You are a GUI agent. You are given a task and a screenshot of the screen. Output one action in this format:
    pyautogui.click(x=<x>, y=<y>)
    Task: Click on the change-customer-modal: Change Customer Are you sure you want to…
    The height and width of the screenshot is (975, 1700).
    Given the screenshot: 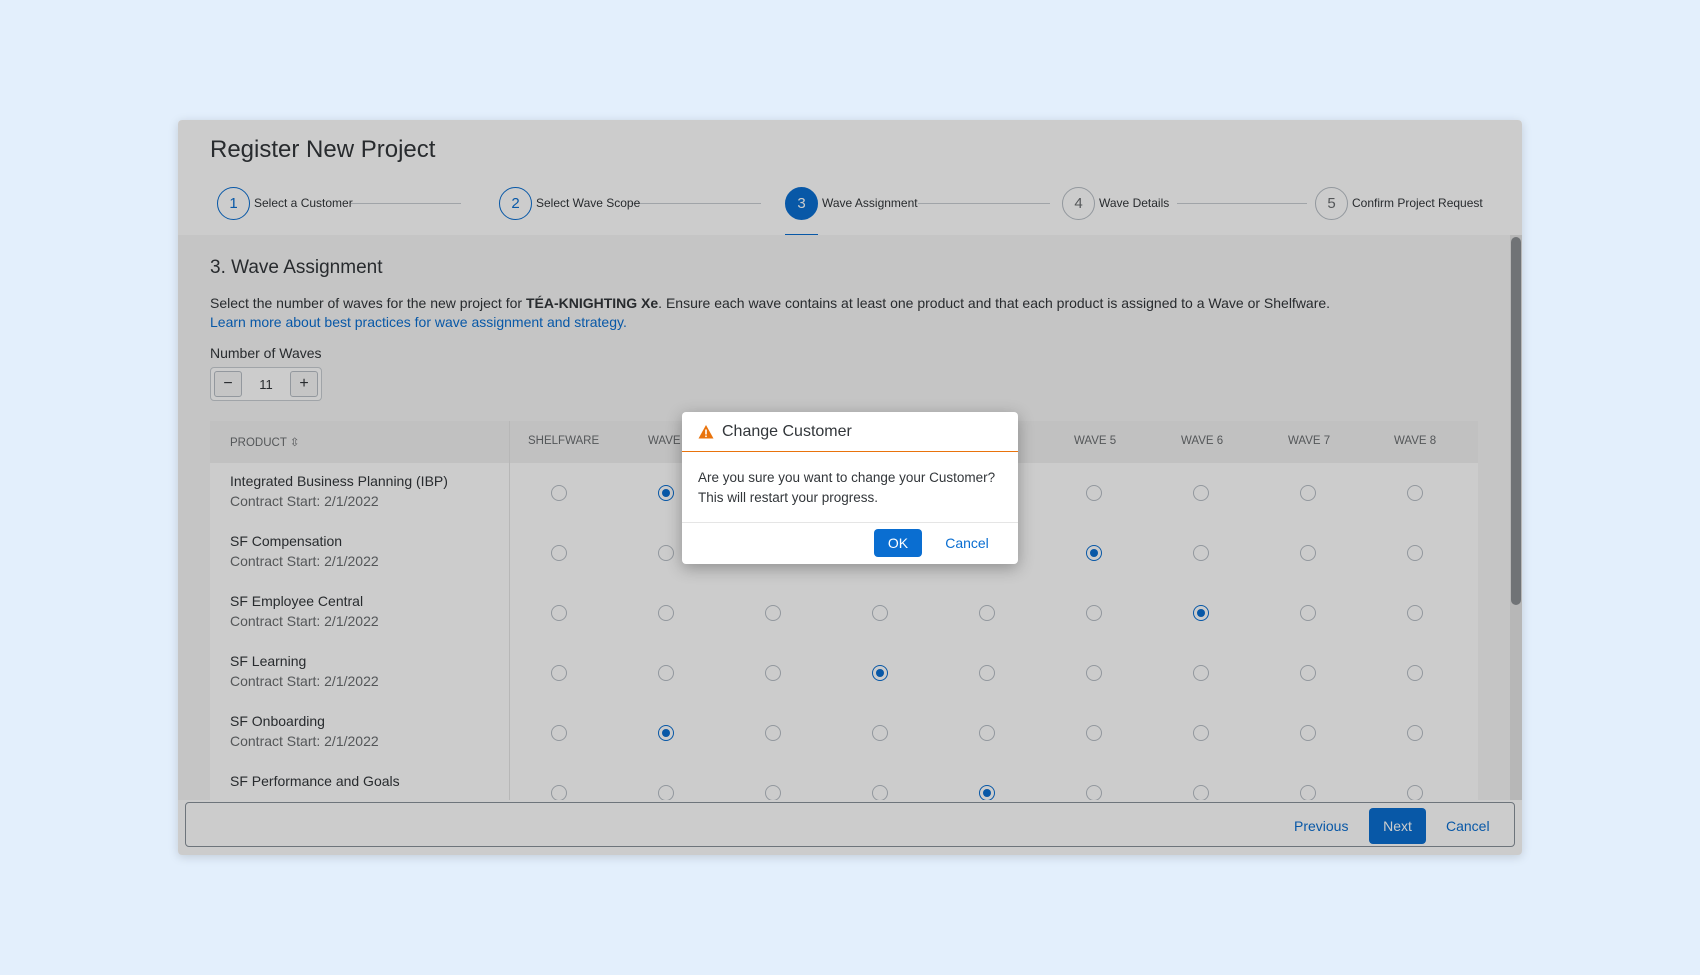 What is the action you would take?
    pyautogui.click(x=850, y=488)
    